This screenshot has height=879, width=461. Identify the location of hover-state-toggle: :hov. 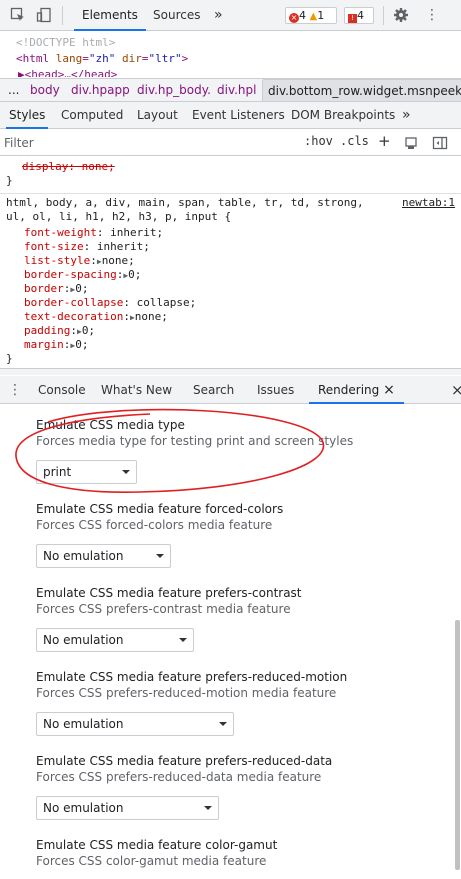
(318, 141).